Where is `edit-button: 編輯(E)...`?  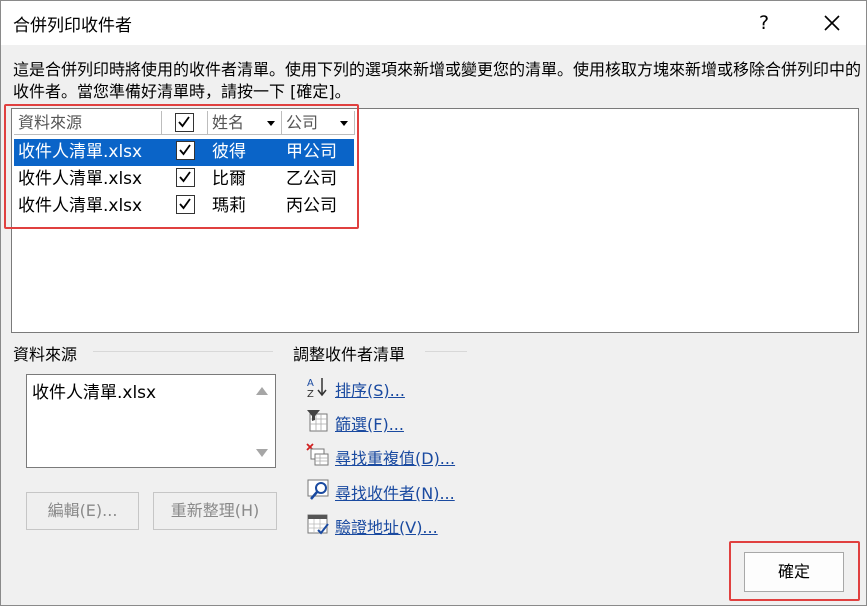 edit-button: 編輯(E)... is located at coordinates (82, 511).